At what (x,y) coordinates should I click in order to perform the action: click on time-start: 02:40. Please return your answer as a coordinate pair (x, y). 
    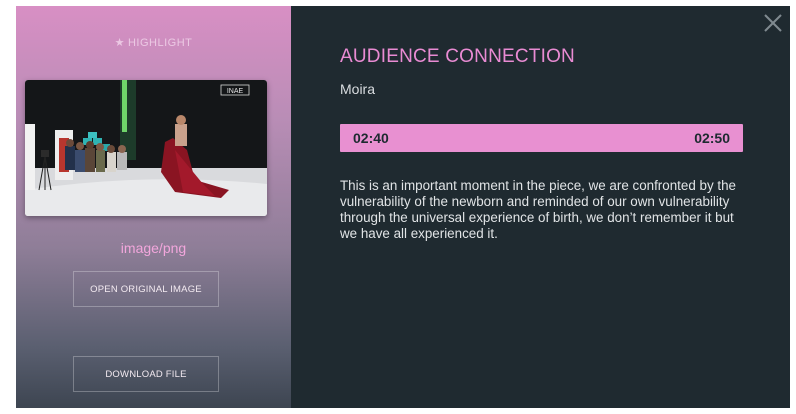
    Looking at the image, I should click on (371, 138).